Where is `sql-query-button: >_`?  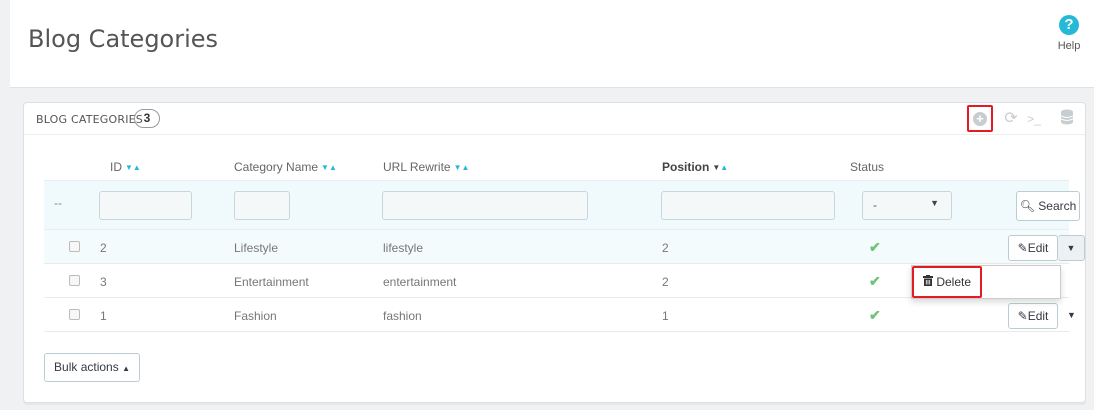 sql-query-button: >_ is located at coordinates (1034, 119).